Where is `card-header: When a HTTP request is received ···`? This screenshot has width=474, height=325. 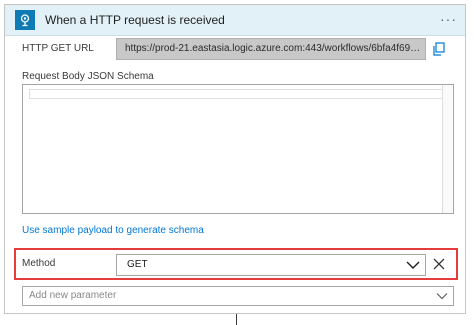
card-header: When a HTTP request is received ··· is located at coordinates (235, 20).